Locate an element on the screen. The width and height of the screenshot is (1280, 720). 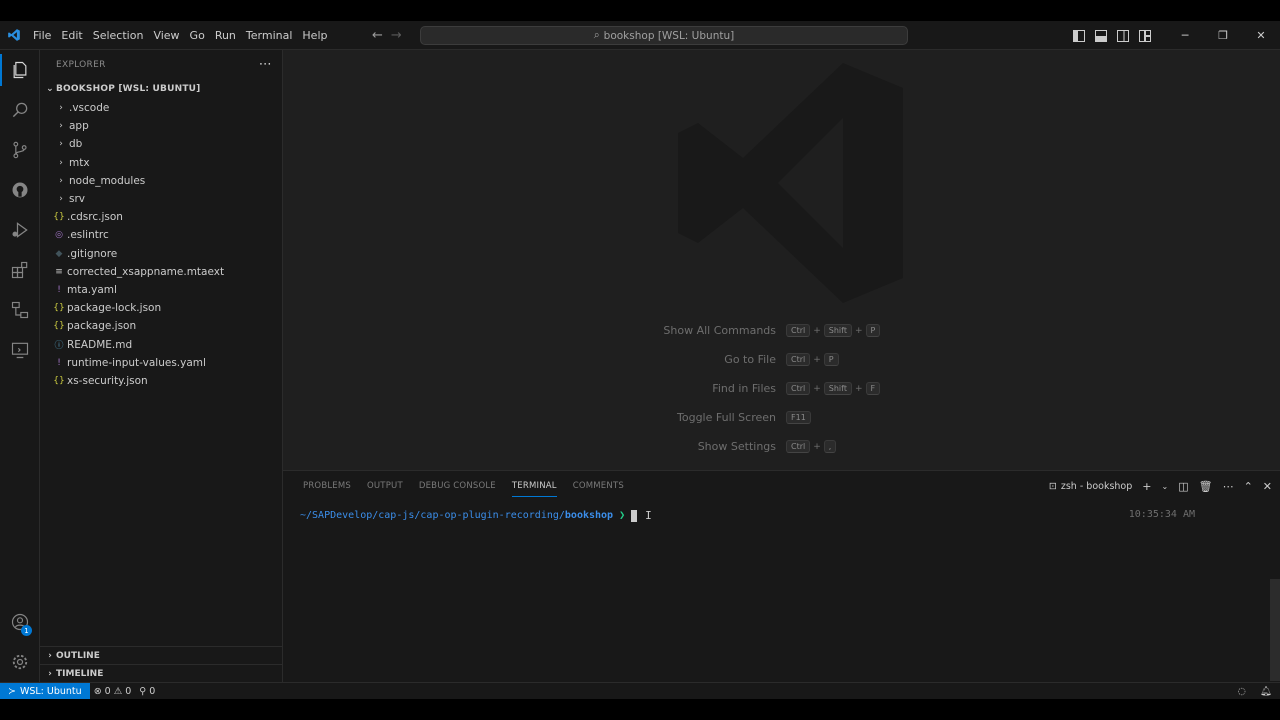
eslint-file-icon: ◎ is located at coordinates (59, 235).